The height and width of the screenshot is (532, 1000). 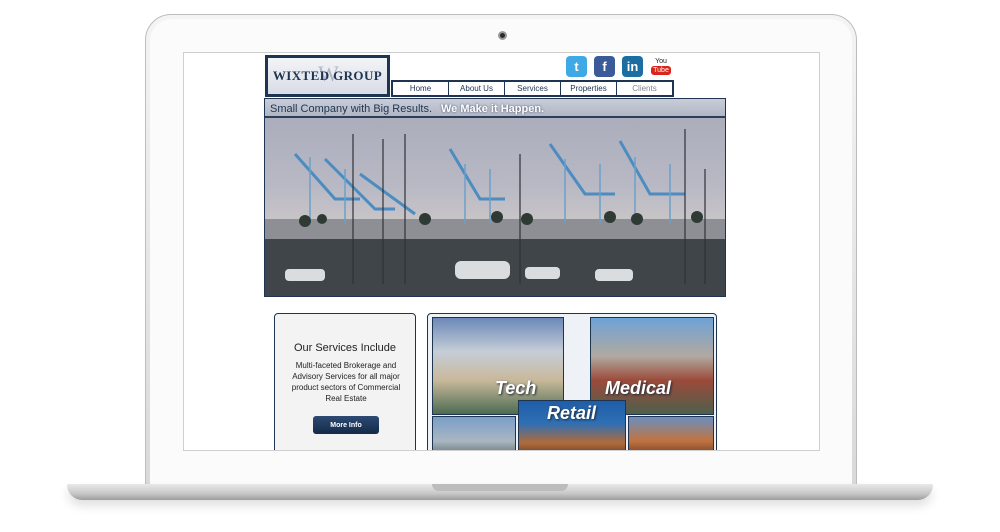 I want to click on office-photo-tile, so click(x=474, y=433).